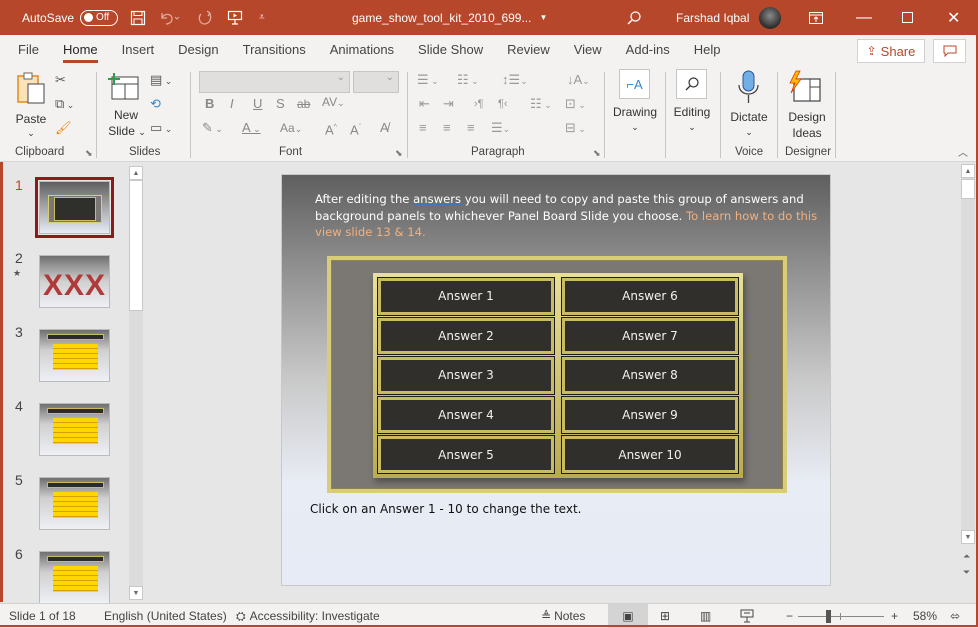 The height and width of the screenshot is (628, 978). What do you see at coordinates (384, 128) in the screenshot?
I see `clear-formatting-icon: A̸` at bounding box center [384, 128].